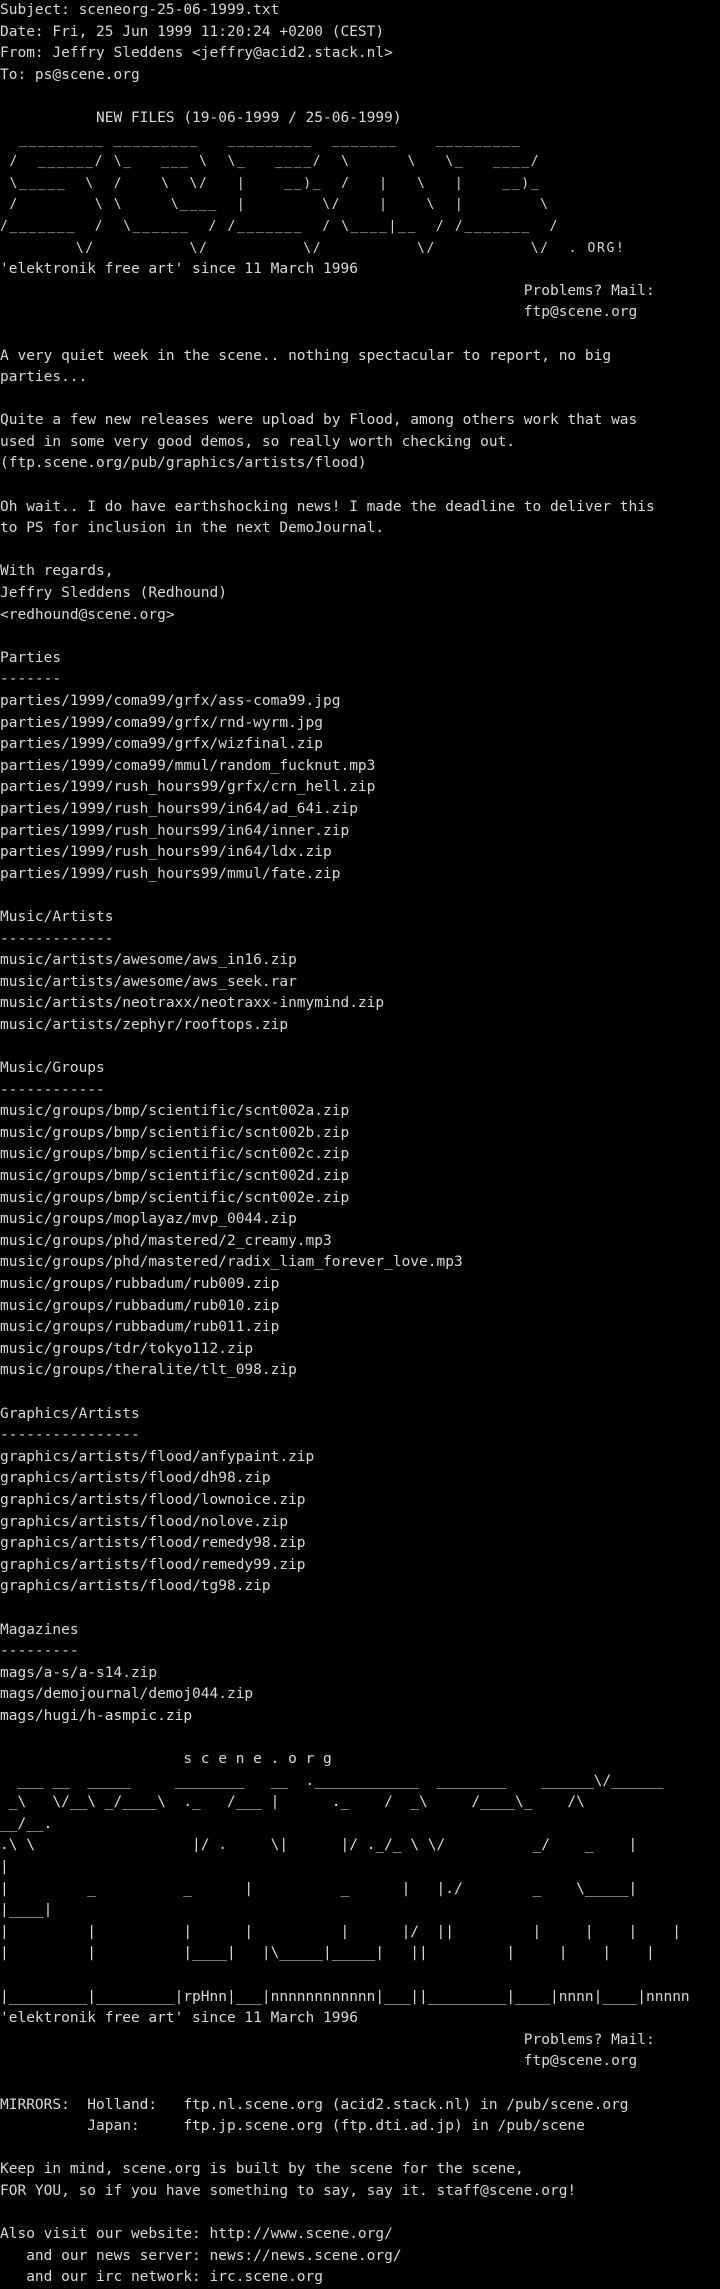 The width and height of the screenshot is (720, 2289). What do you see at coordinates (166, 1759) in the screenshot?
I see `footer-logo-title: s c e n e . o r g` at bounding box center [166, 1759].